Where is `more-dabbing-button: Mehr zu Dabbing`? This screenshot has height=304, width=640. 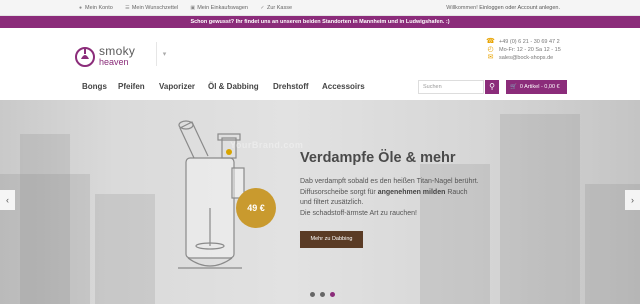
more-dabbing-button: Mehr zu Dabbing is located at coordinates (331, 239).